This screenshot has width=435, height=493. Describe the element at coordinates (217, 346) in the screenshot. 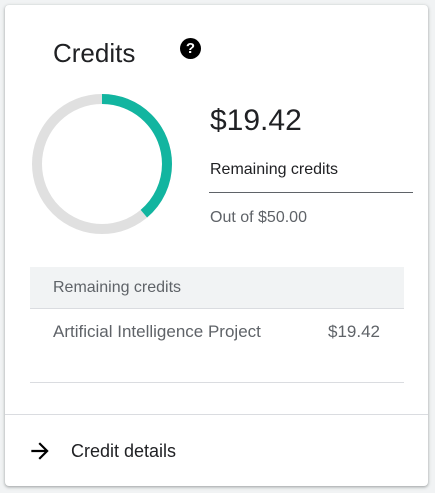

I see `table-row: Artificial Intelligence Project $19.42` at that location.